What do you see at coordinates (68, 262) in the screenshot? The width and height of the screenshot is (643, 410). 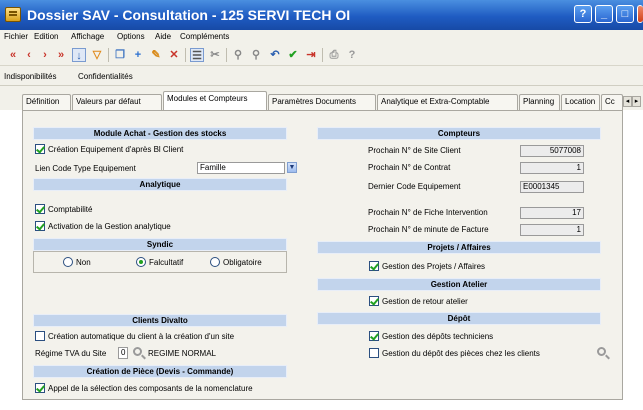 I see `syndic-non-radio` at bounding box center [68, 262].